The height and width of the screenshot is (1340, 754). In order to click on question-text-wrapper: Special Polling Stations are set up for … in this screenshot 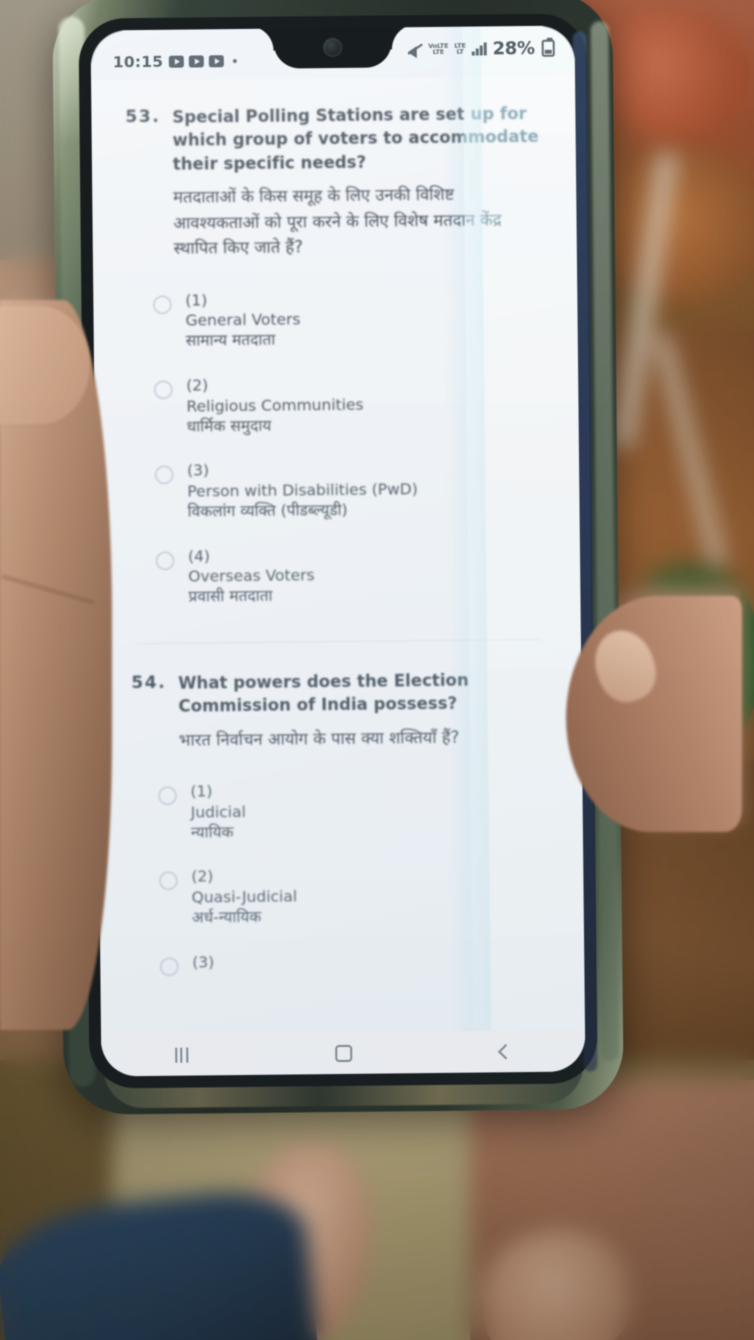, I will do `click(357, 182)`.